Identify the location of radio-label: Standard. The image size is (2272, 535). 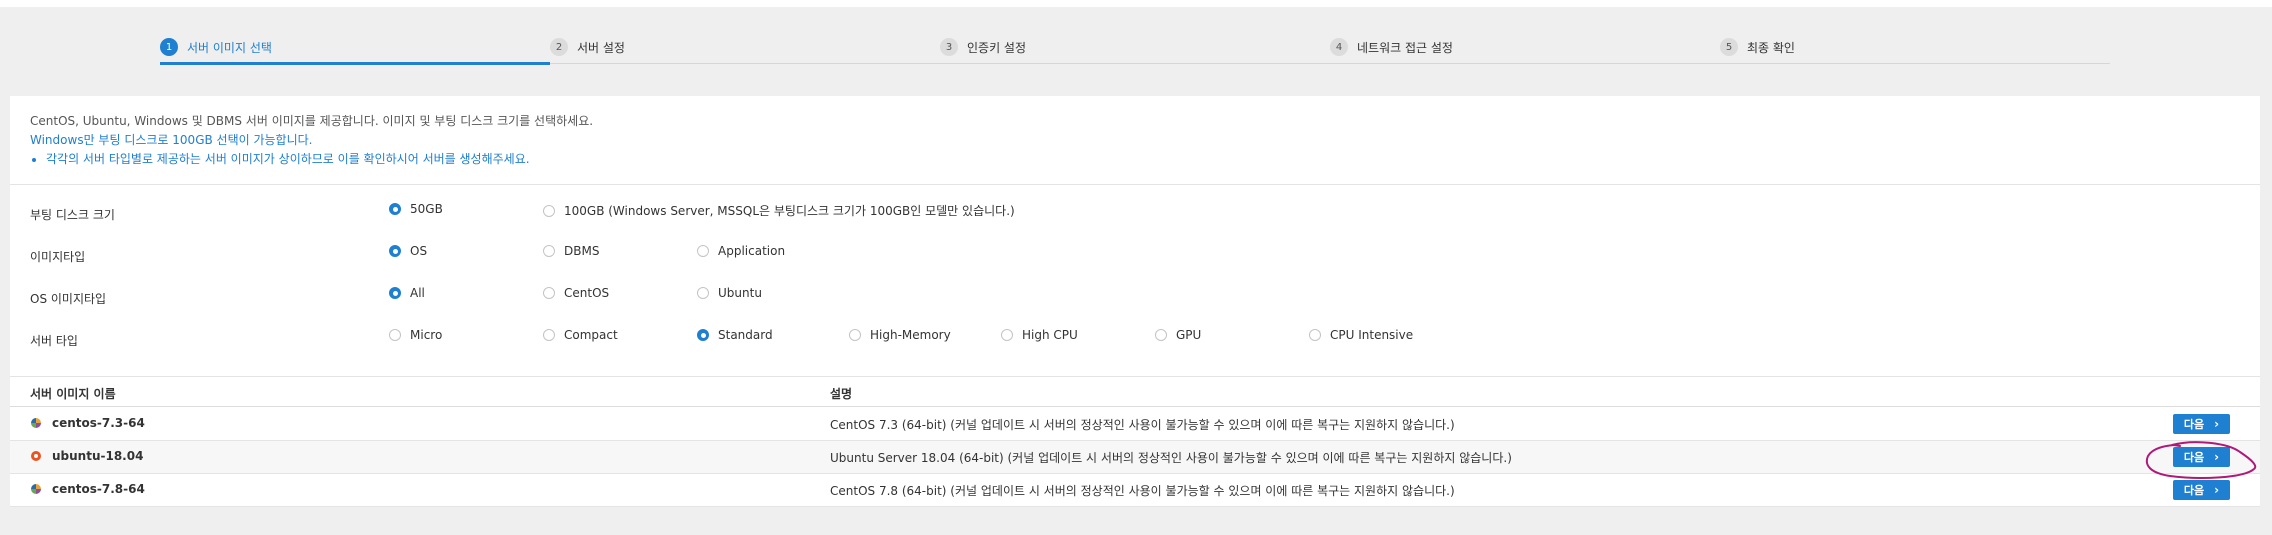
(745, 335).